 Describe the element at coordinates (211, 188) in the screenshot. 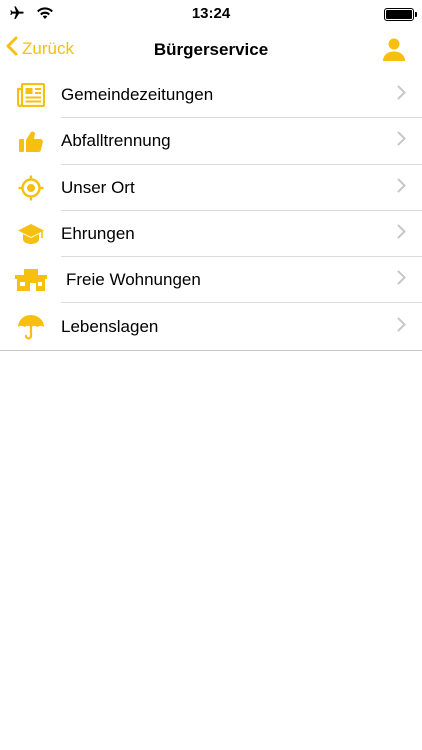

I see `menu-item-unser-ort: Unser Ort` at that location.